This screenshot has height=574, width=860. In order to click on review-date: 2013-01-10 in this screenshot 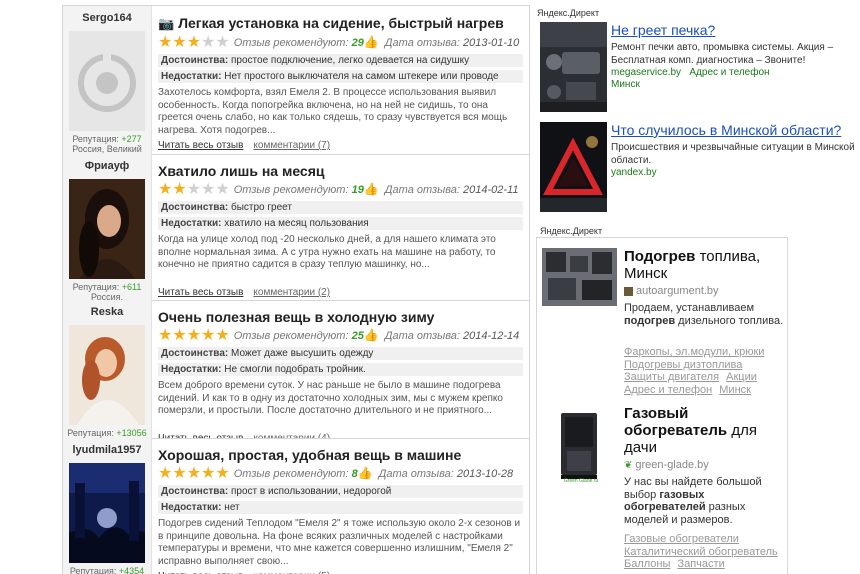, I will do `click(491, 43)`.